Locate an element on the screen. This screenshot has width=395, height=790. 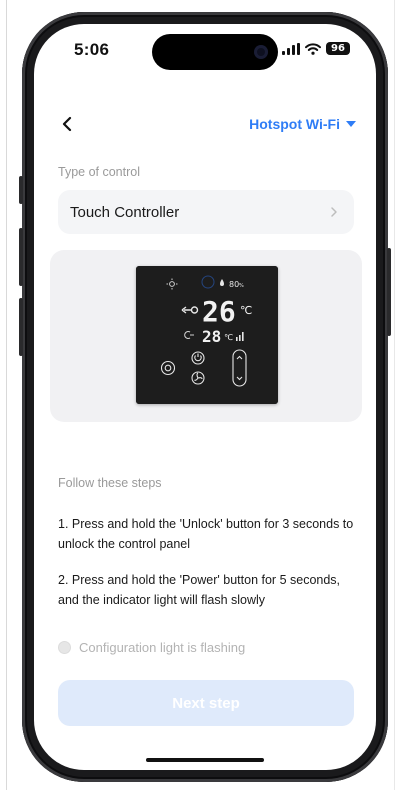
confirm-light-option: Configuration light is flashing is located at coordinates (151, 647).